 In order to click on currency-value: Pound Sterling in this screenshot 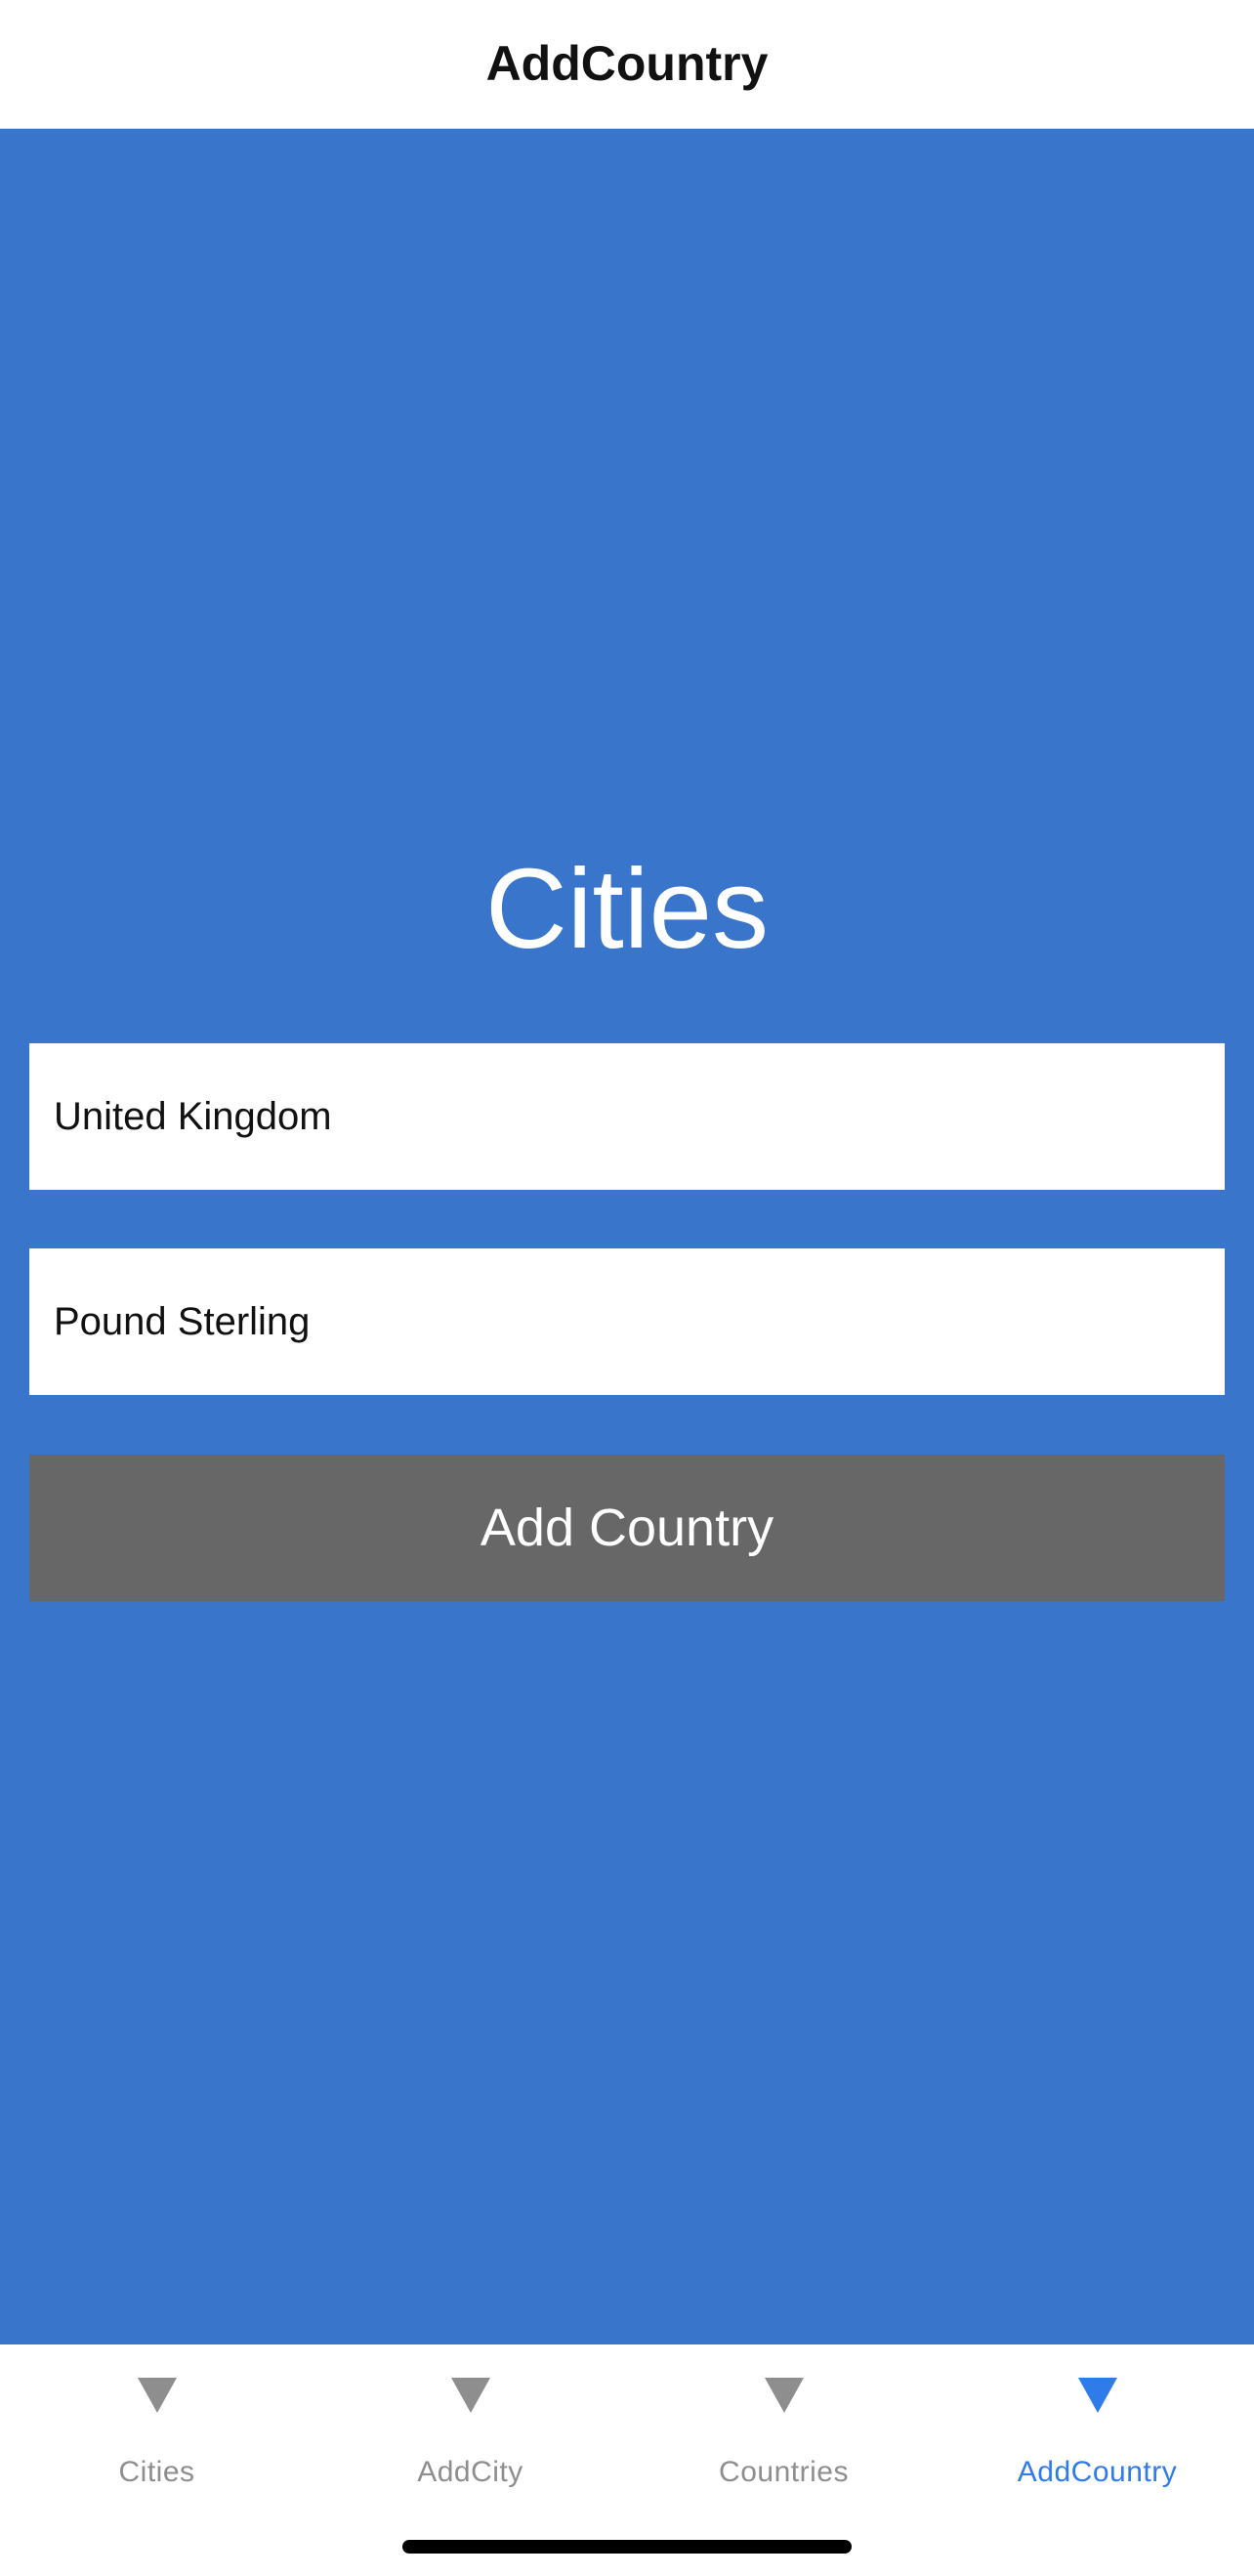, I will do `click(182, 1321)`.